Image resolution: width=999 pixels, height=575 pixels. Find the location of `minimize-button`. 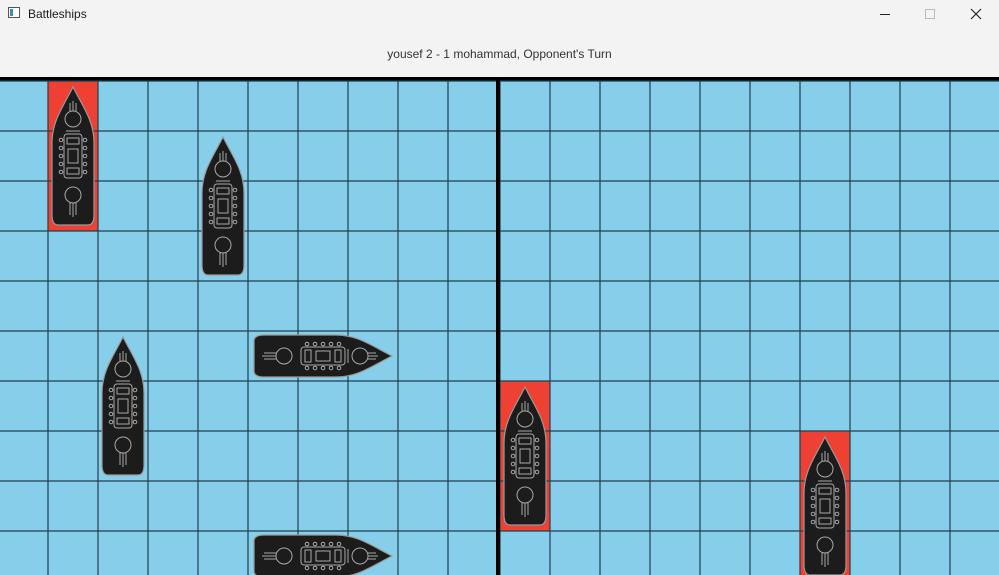

minimize-button is located at coordinates (885, 13).